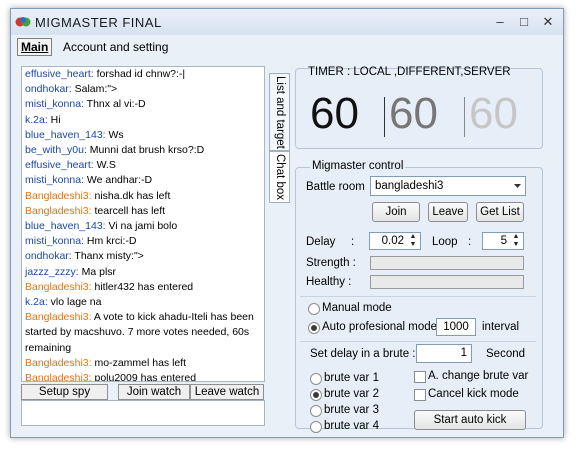 The height and width of the screenshot is (453, 579). I want to click on loop-input: 5 ▲ ▼, so click(503, 241).